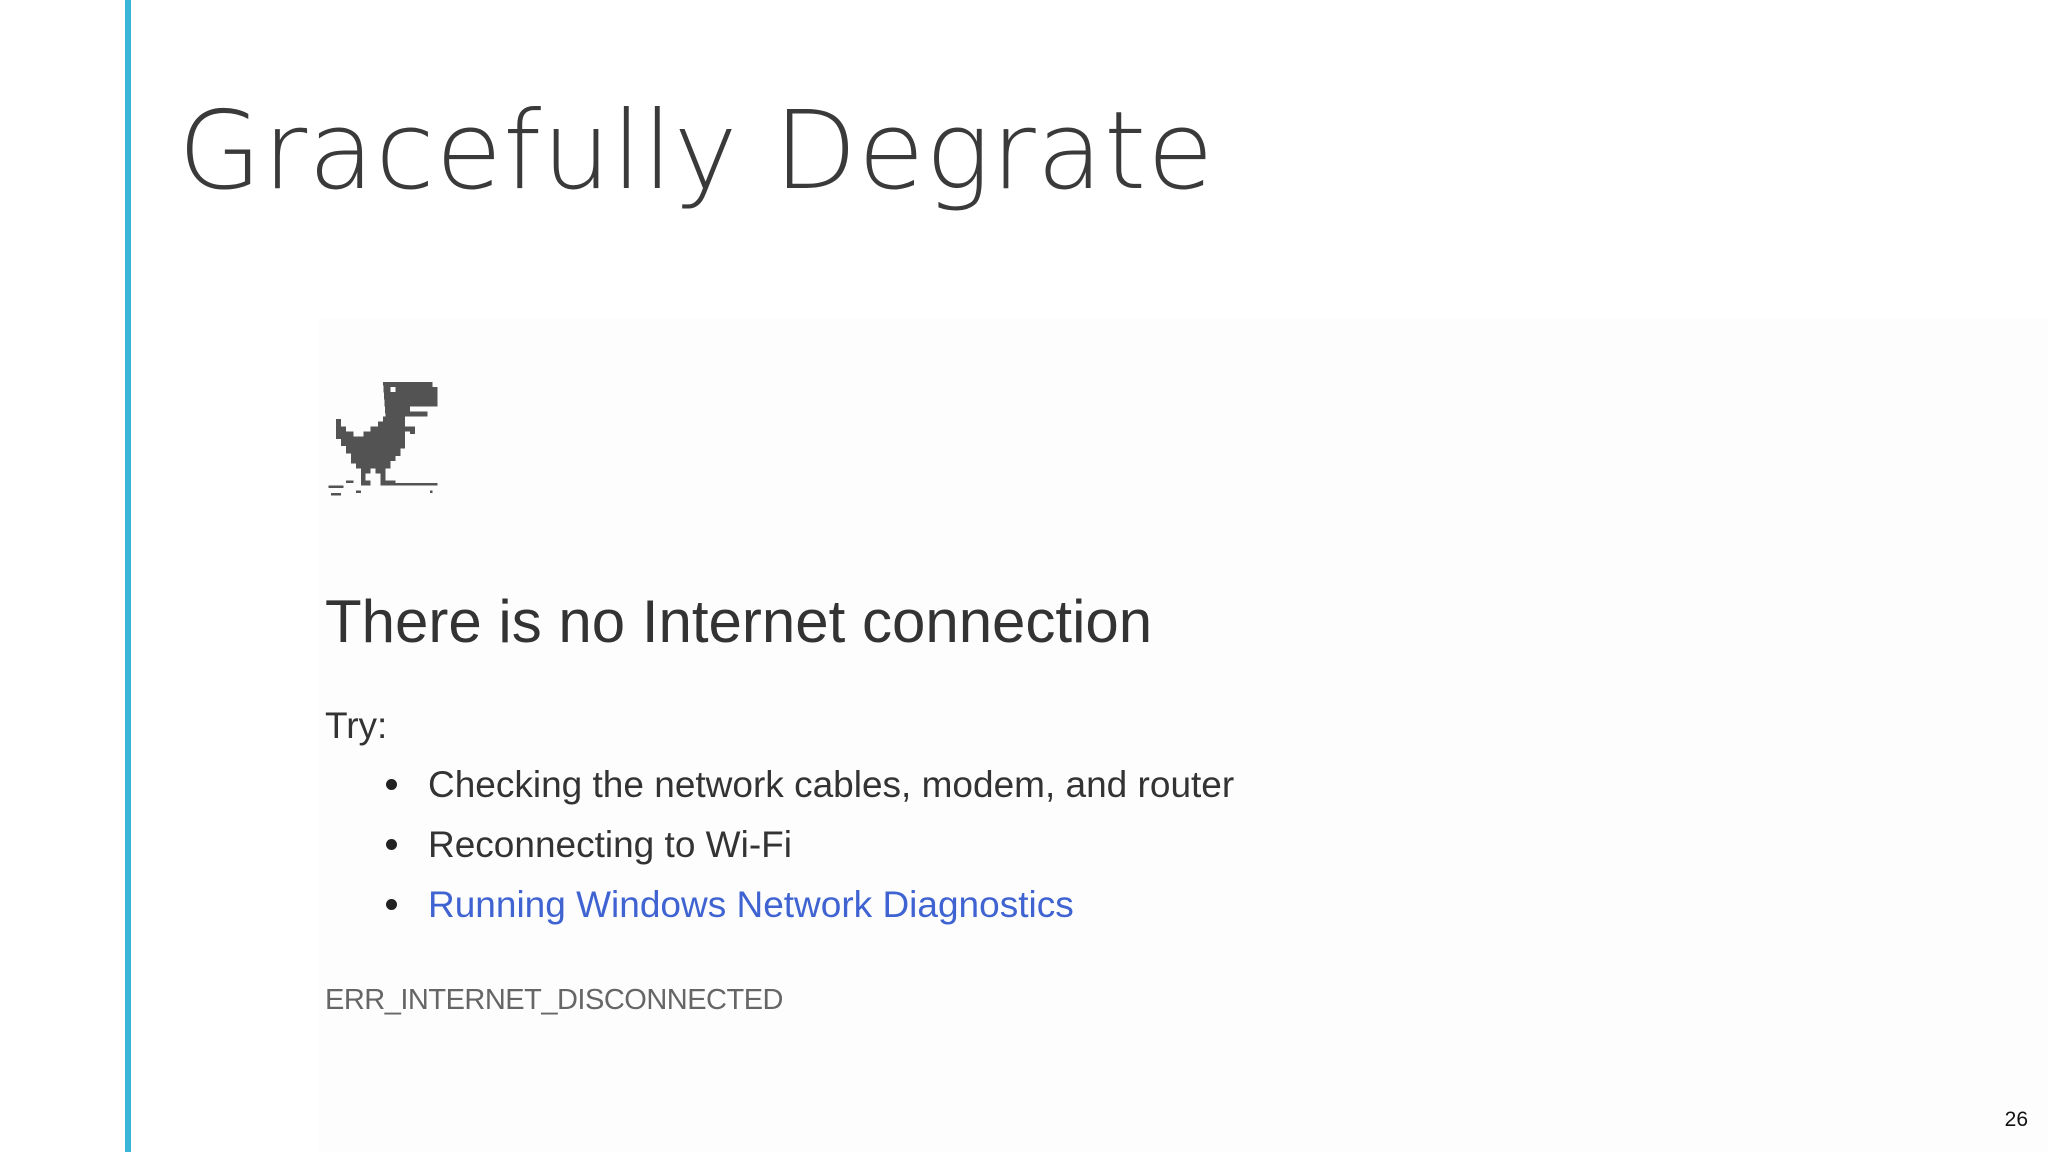 This screenshot has width=2048, height=1152. I want to click on suggestion-text: Reconnecting to Wi-Fi, so click(610, 844).